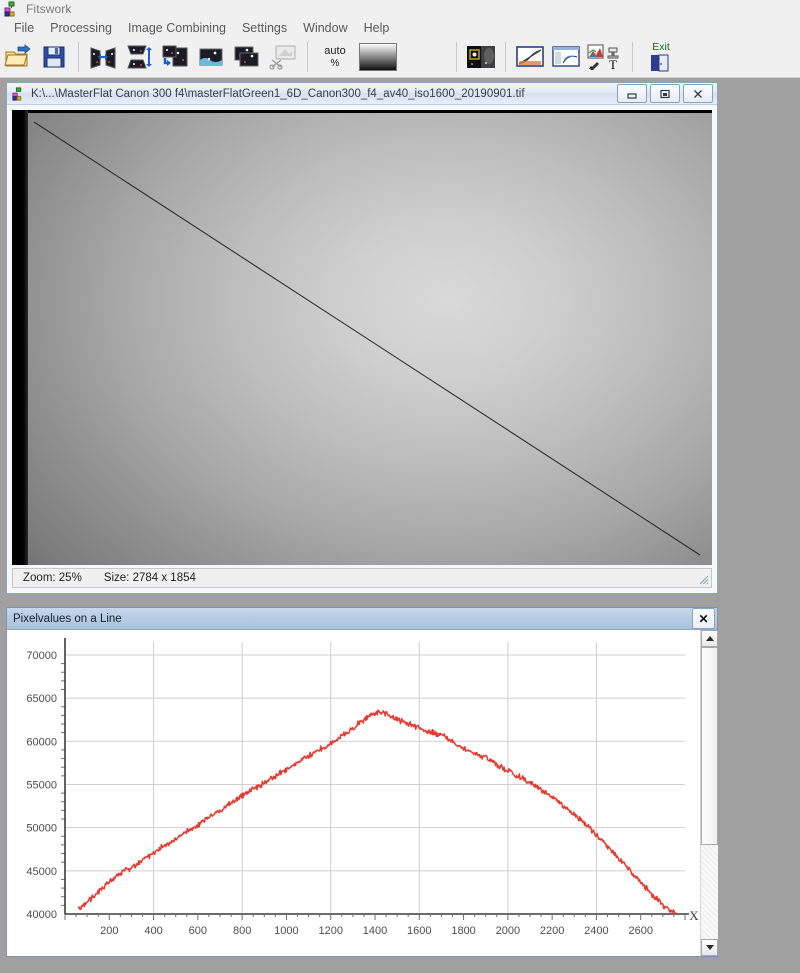 This screenshot has width=800, height=973. I want to click on maximize-button, so click(665, 93).